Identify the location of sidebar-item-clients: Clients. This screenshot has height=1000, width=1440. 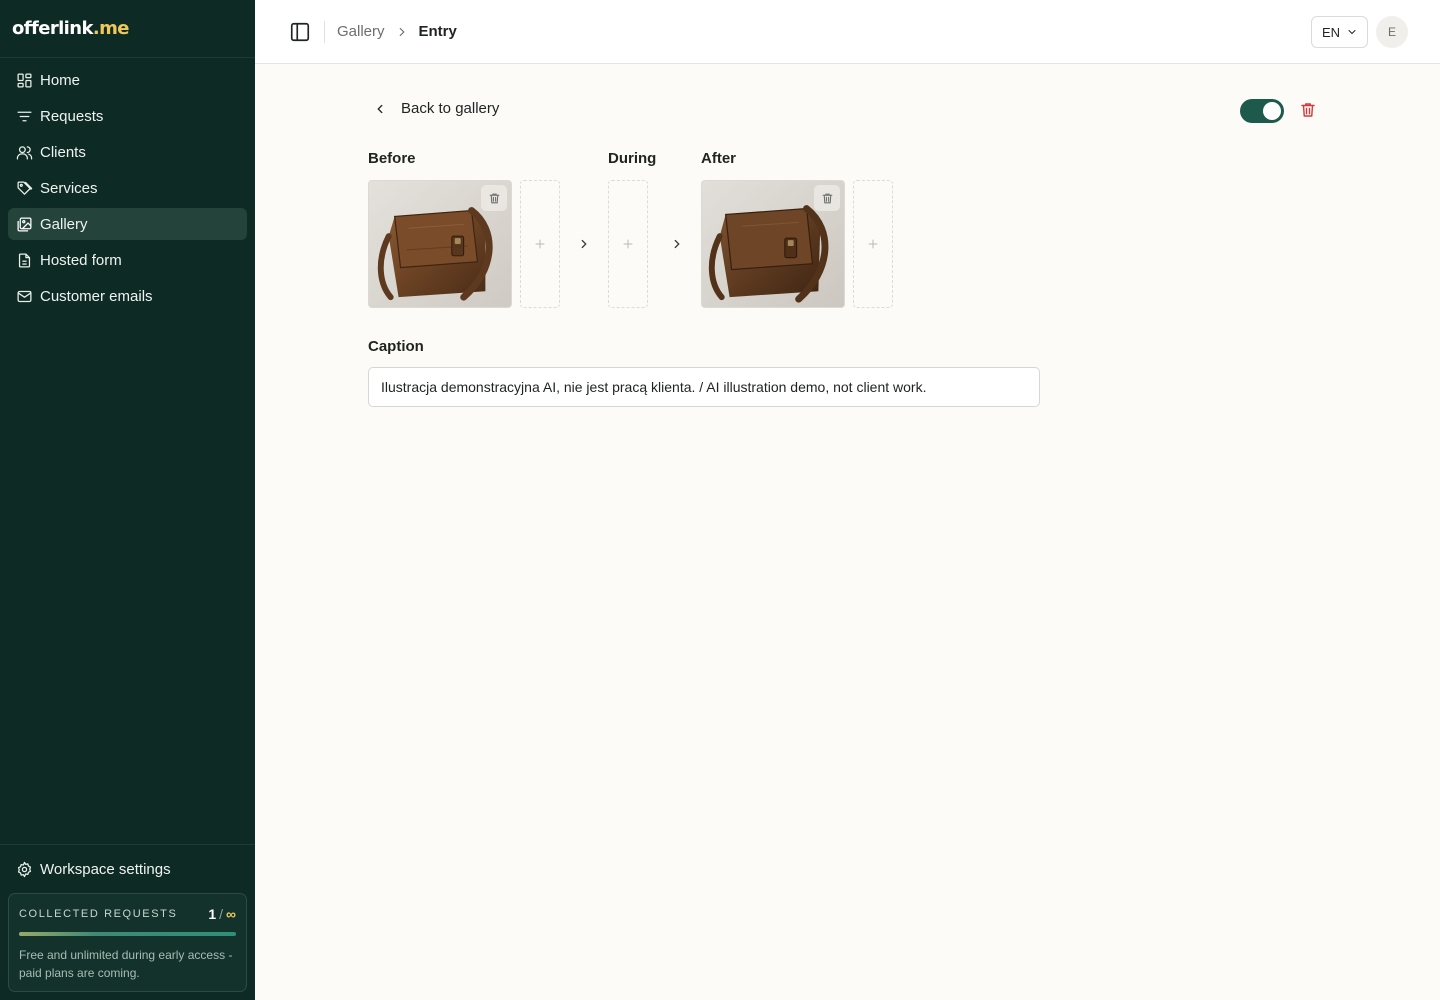
(127, 152).